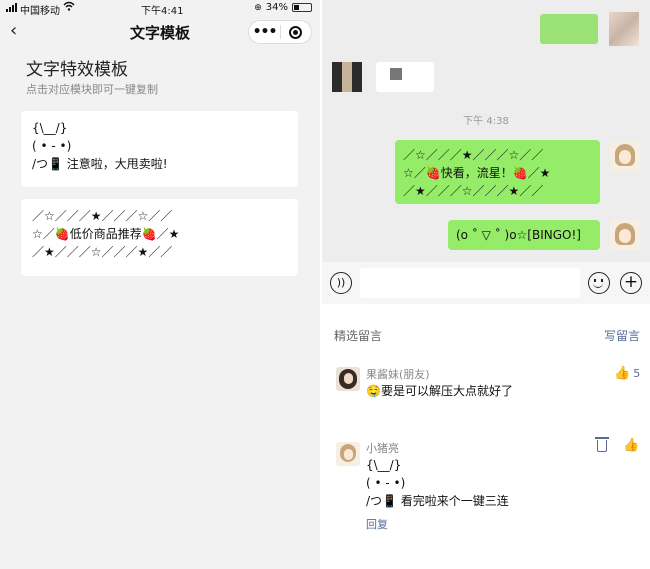  I want to click on like-button: 👍 5, so click(627, 373).